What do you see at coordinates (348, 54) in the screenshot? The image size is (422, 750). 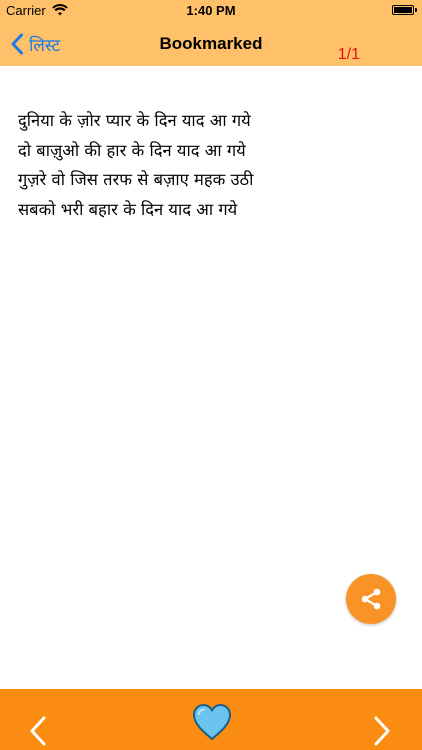 I see `page-counter: 1/1` at bounding box center [348, 54].